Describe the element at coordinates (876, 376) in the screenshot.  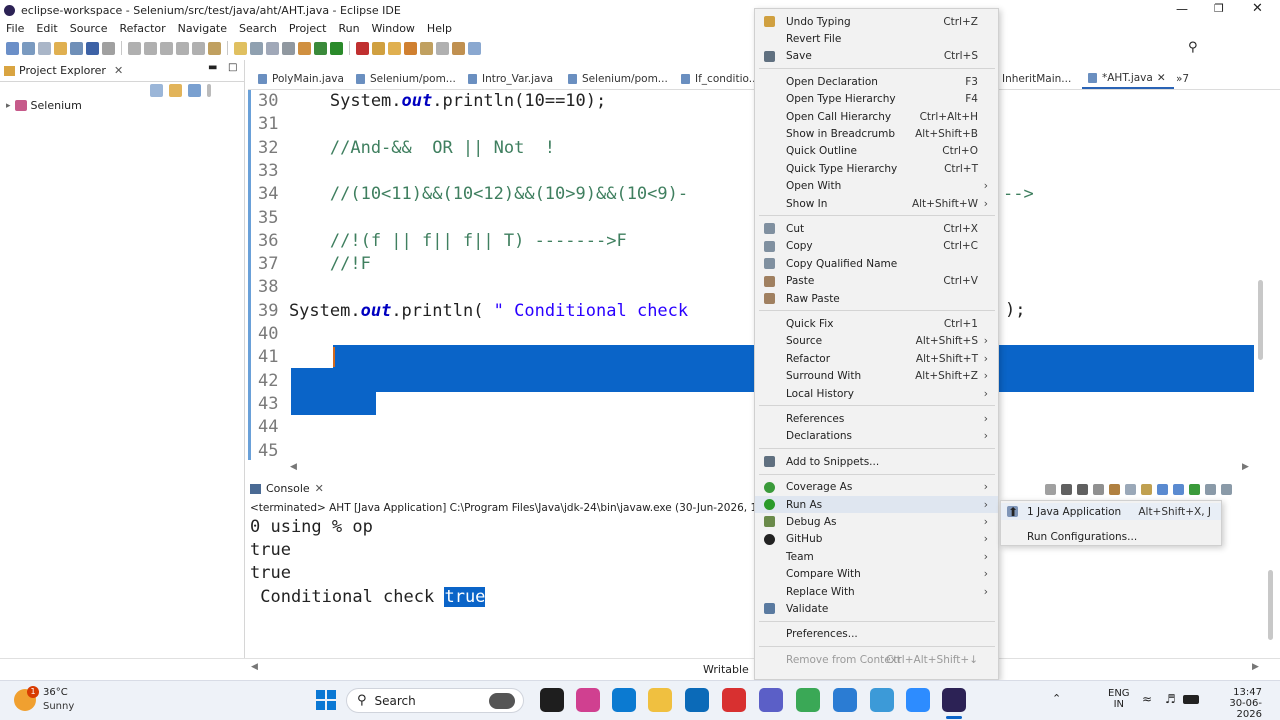
I see `menu-item-surround-with: Surround With Alt+Shift+Z ›` at that location.